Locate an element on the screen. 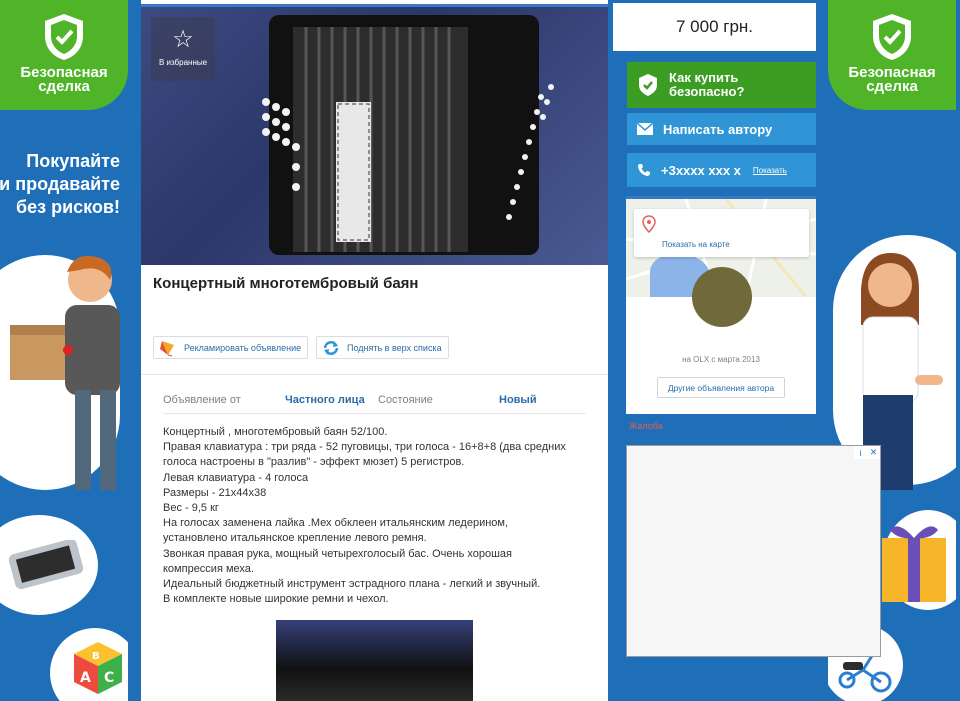 This screenshot has width=960, height=701. show-phone-link: Показать is located at coordinates (770, 170).